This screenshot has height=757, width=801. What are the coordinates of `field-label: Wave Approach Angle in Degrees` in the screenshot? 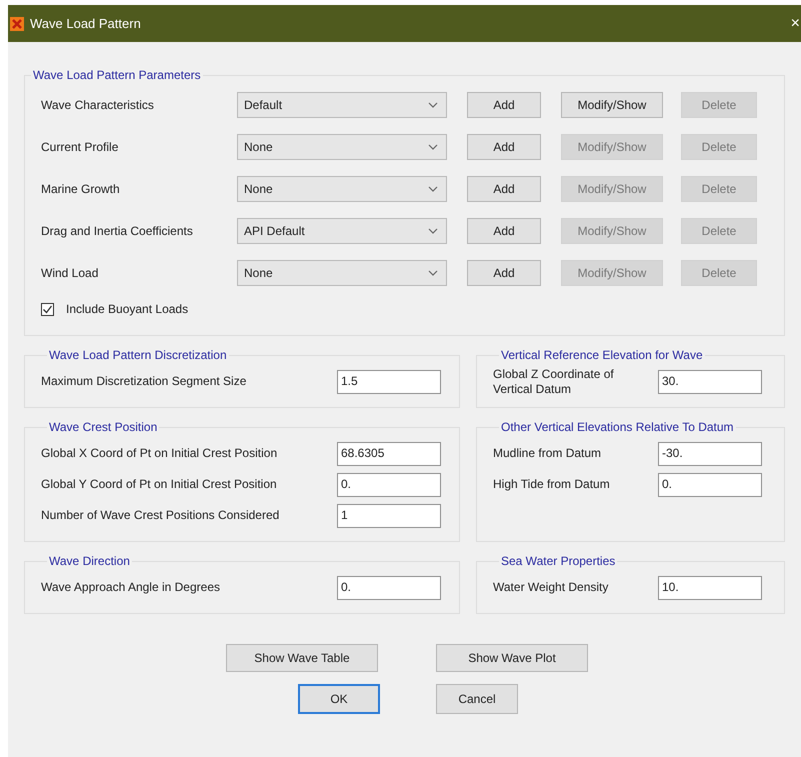 It's located at (130, 587).